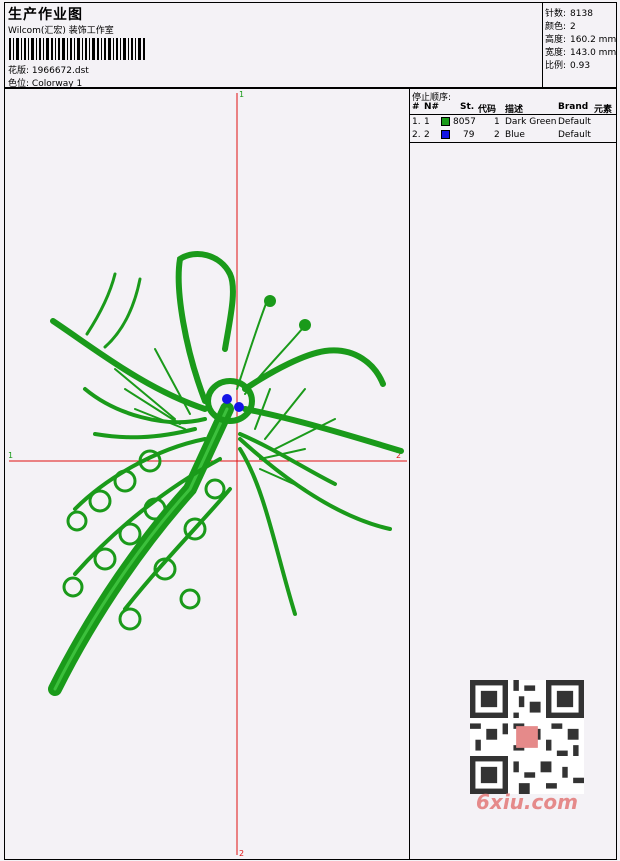 The width and height of the screenshot is (620, 861). I want to click on axis-left-marker: 1, so click(10, 455).